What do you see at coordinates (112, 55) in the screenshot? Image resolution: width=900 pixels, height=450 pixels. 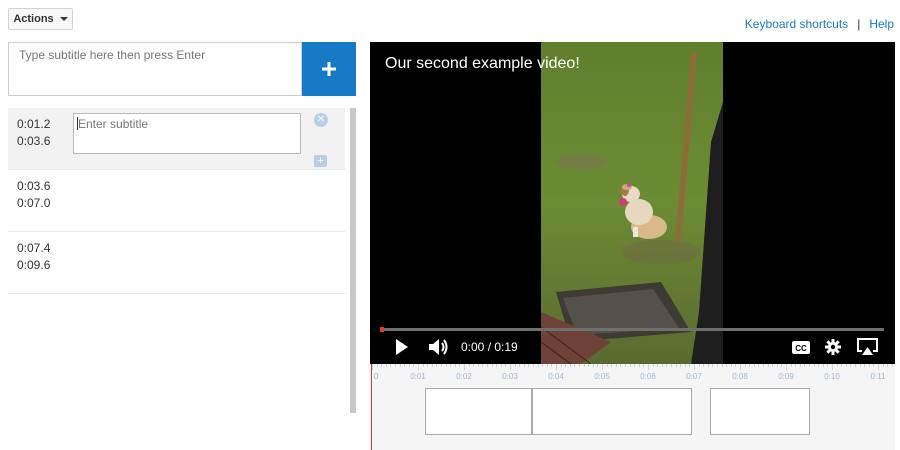 I see `new-subtitle-placeholder: Type subtitle here then press Enter` at bounding box center [112, 55].